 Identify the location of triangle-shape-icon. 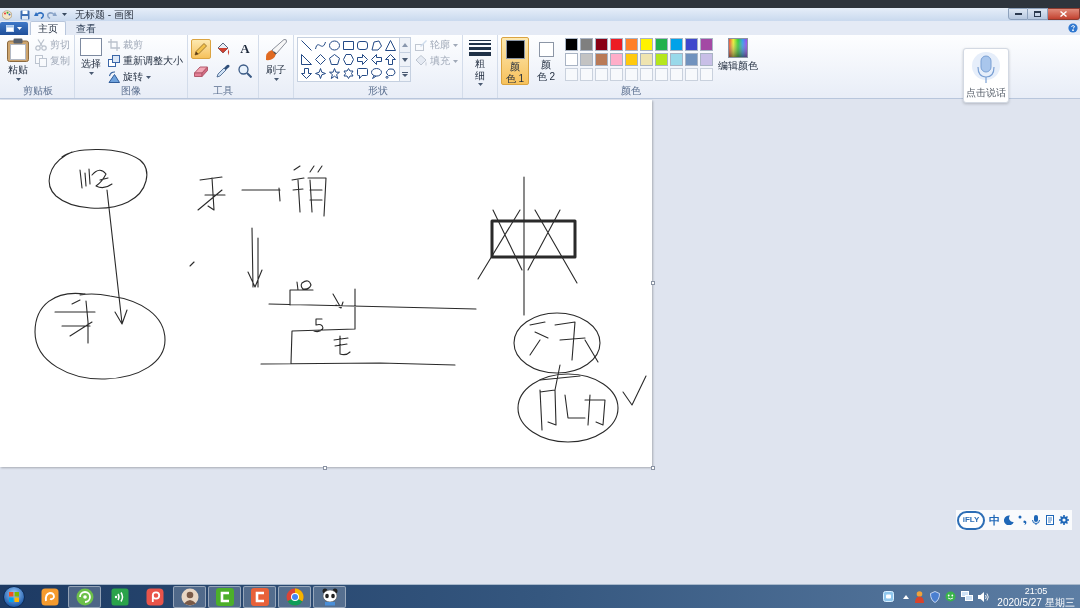
(390, 45).